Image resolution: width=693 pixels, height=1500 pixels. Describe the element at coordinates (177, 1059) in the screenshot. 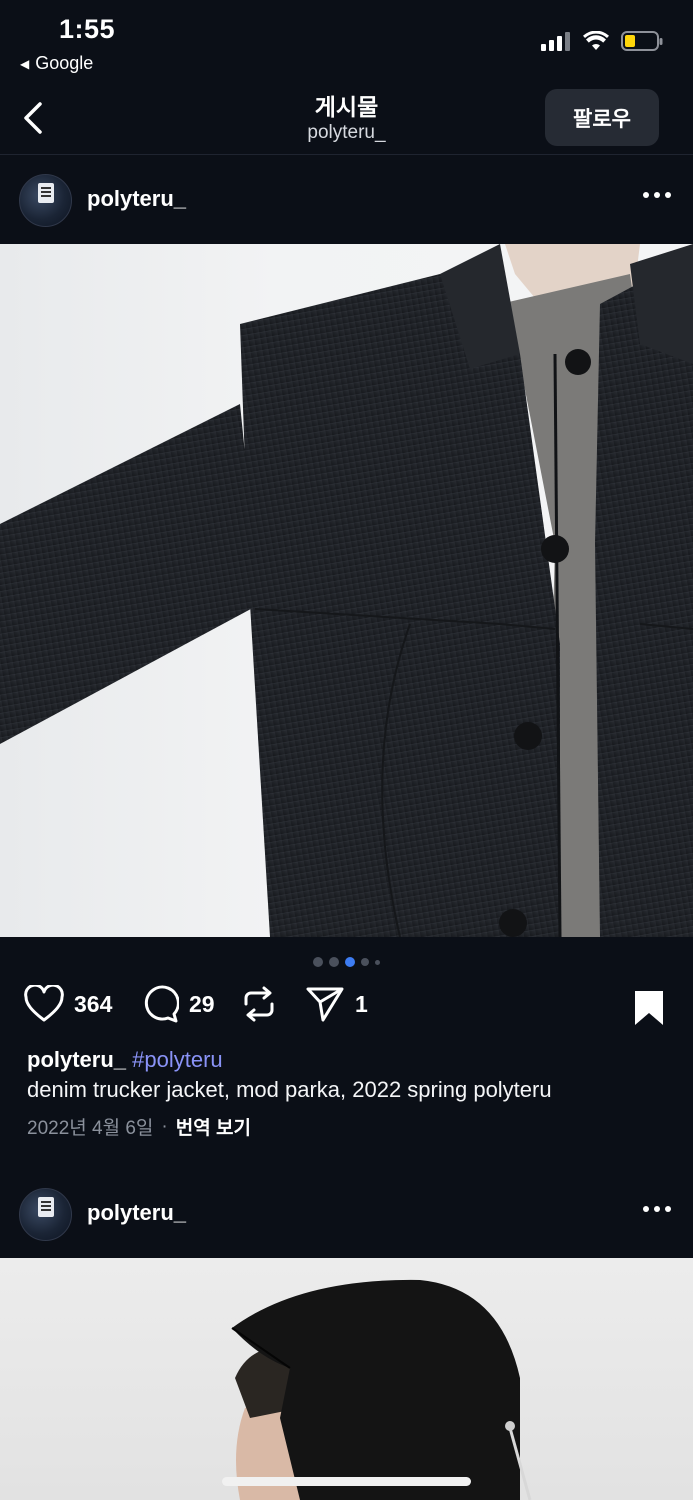

I see `caption-hashtag: #polyteru` at that location.